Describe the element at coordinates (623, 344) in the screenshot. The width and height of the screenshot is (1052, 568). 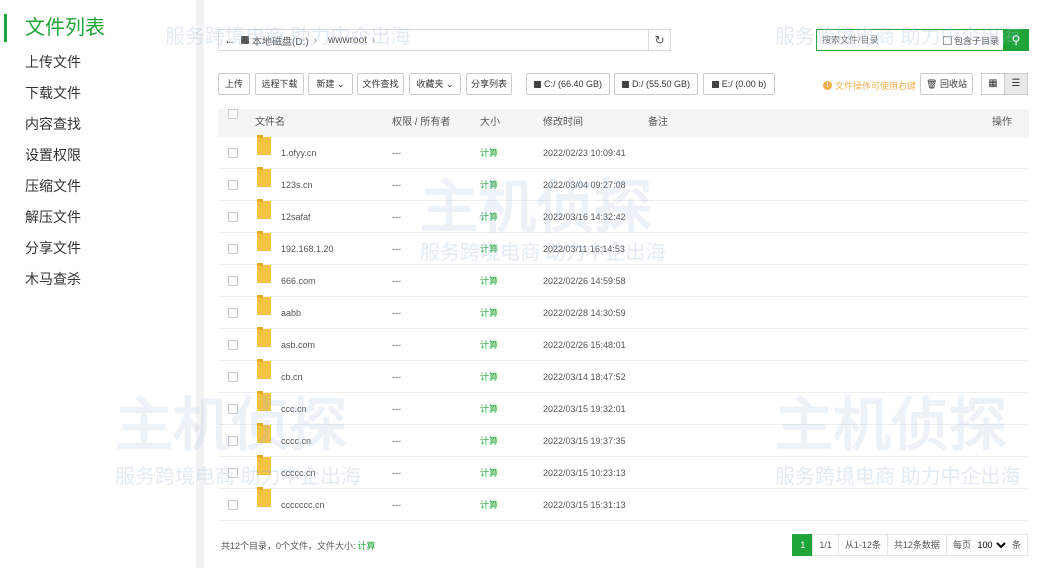
I see `table-row: asb.com --- 计算 2022/02/26 15:48:01` at that location.